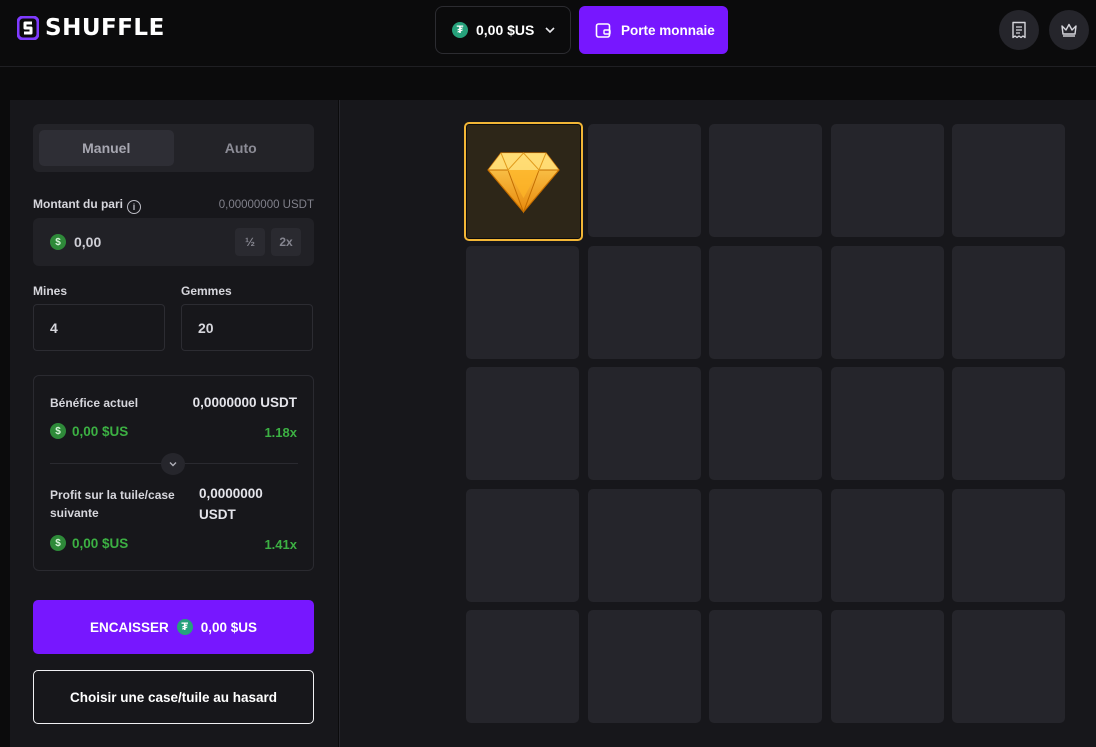  What do you see at coordinates (505, 30) in the screenshot?
I see `balance-value: 0,00 $US` at bounding box center [505, 30].